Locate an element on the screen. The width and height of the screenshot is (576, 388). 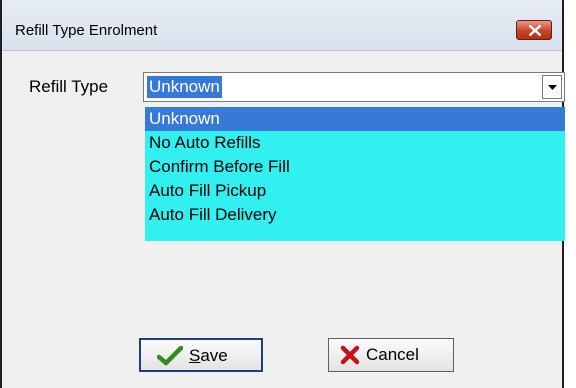
option-no-auto-refills: No Auto Refills is located at coordinates (355, 143).